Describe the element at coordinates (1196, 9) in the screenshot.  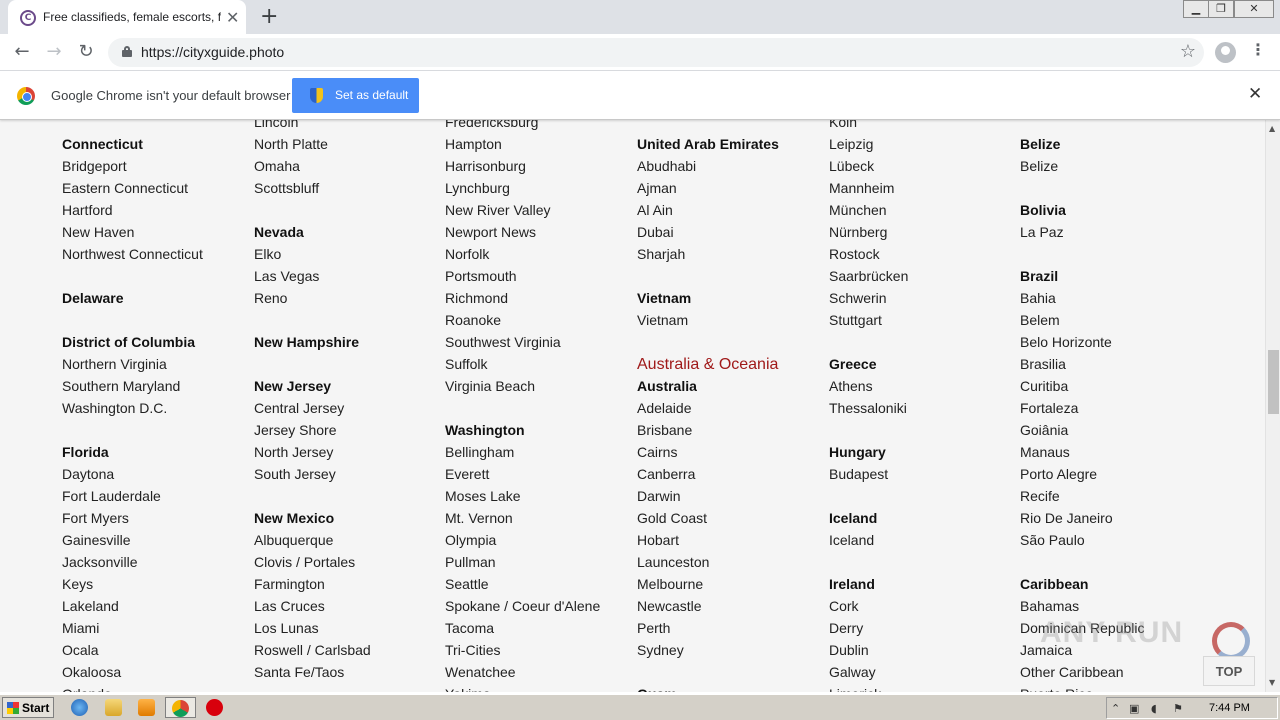
I see `minimize-button: ▁` at that location.